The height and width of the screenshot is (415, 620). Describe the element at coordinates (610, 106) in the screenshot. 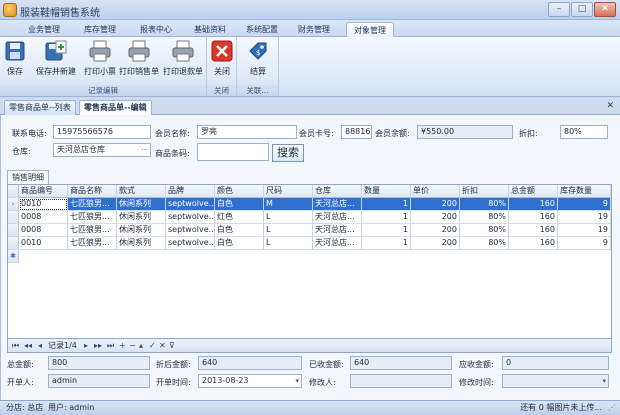

I see `document-close-icon: ✕` at that location.